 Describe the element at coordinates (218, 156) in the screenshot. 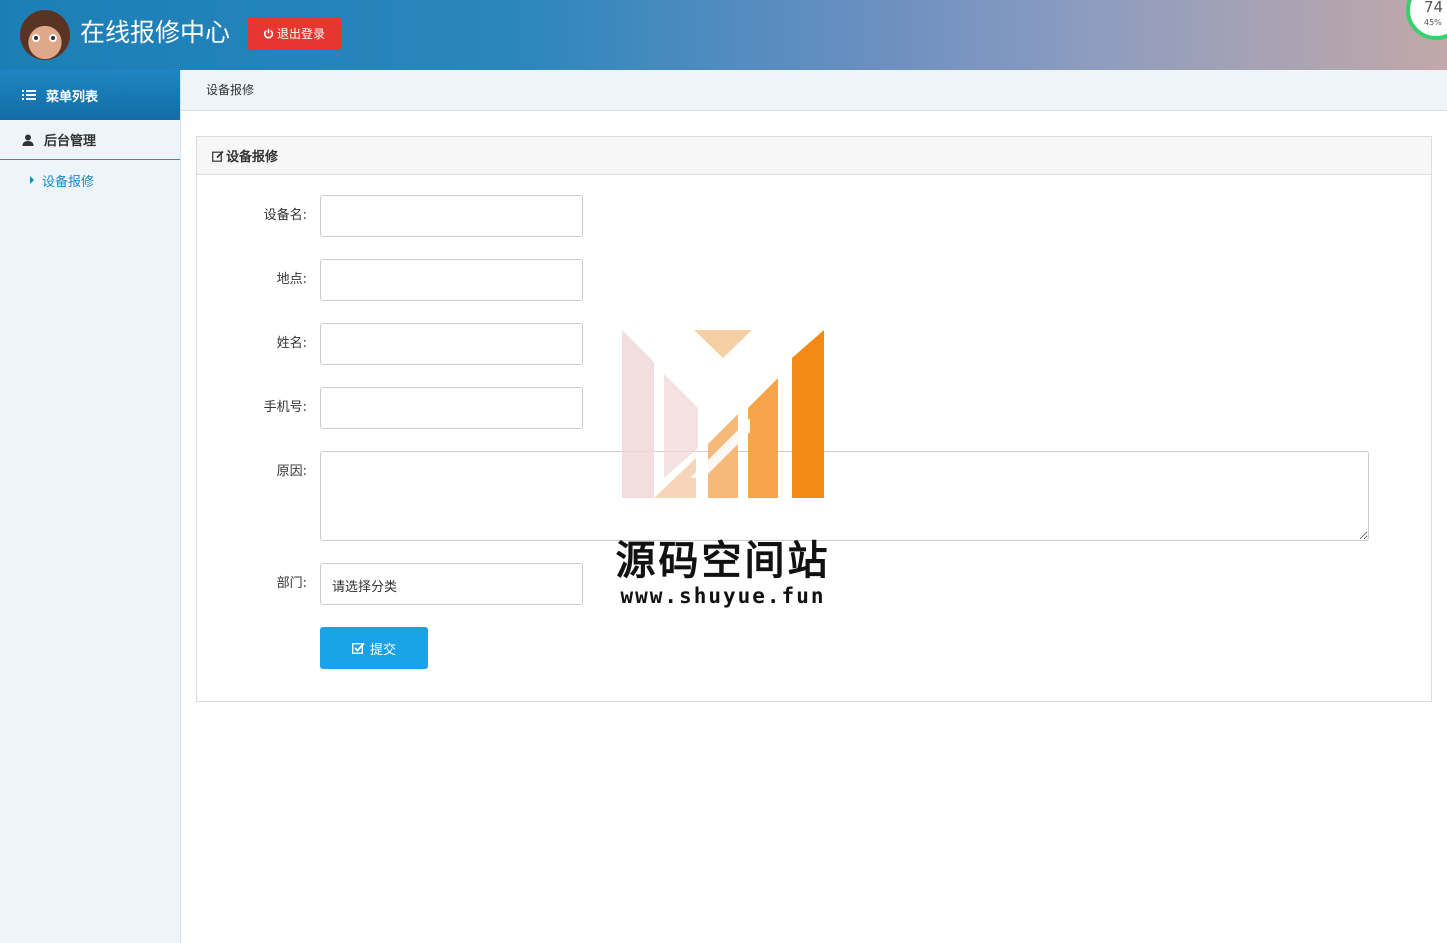

I see `edit-icon` at that location.